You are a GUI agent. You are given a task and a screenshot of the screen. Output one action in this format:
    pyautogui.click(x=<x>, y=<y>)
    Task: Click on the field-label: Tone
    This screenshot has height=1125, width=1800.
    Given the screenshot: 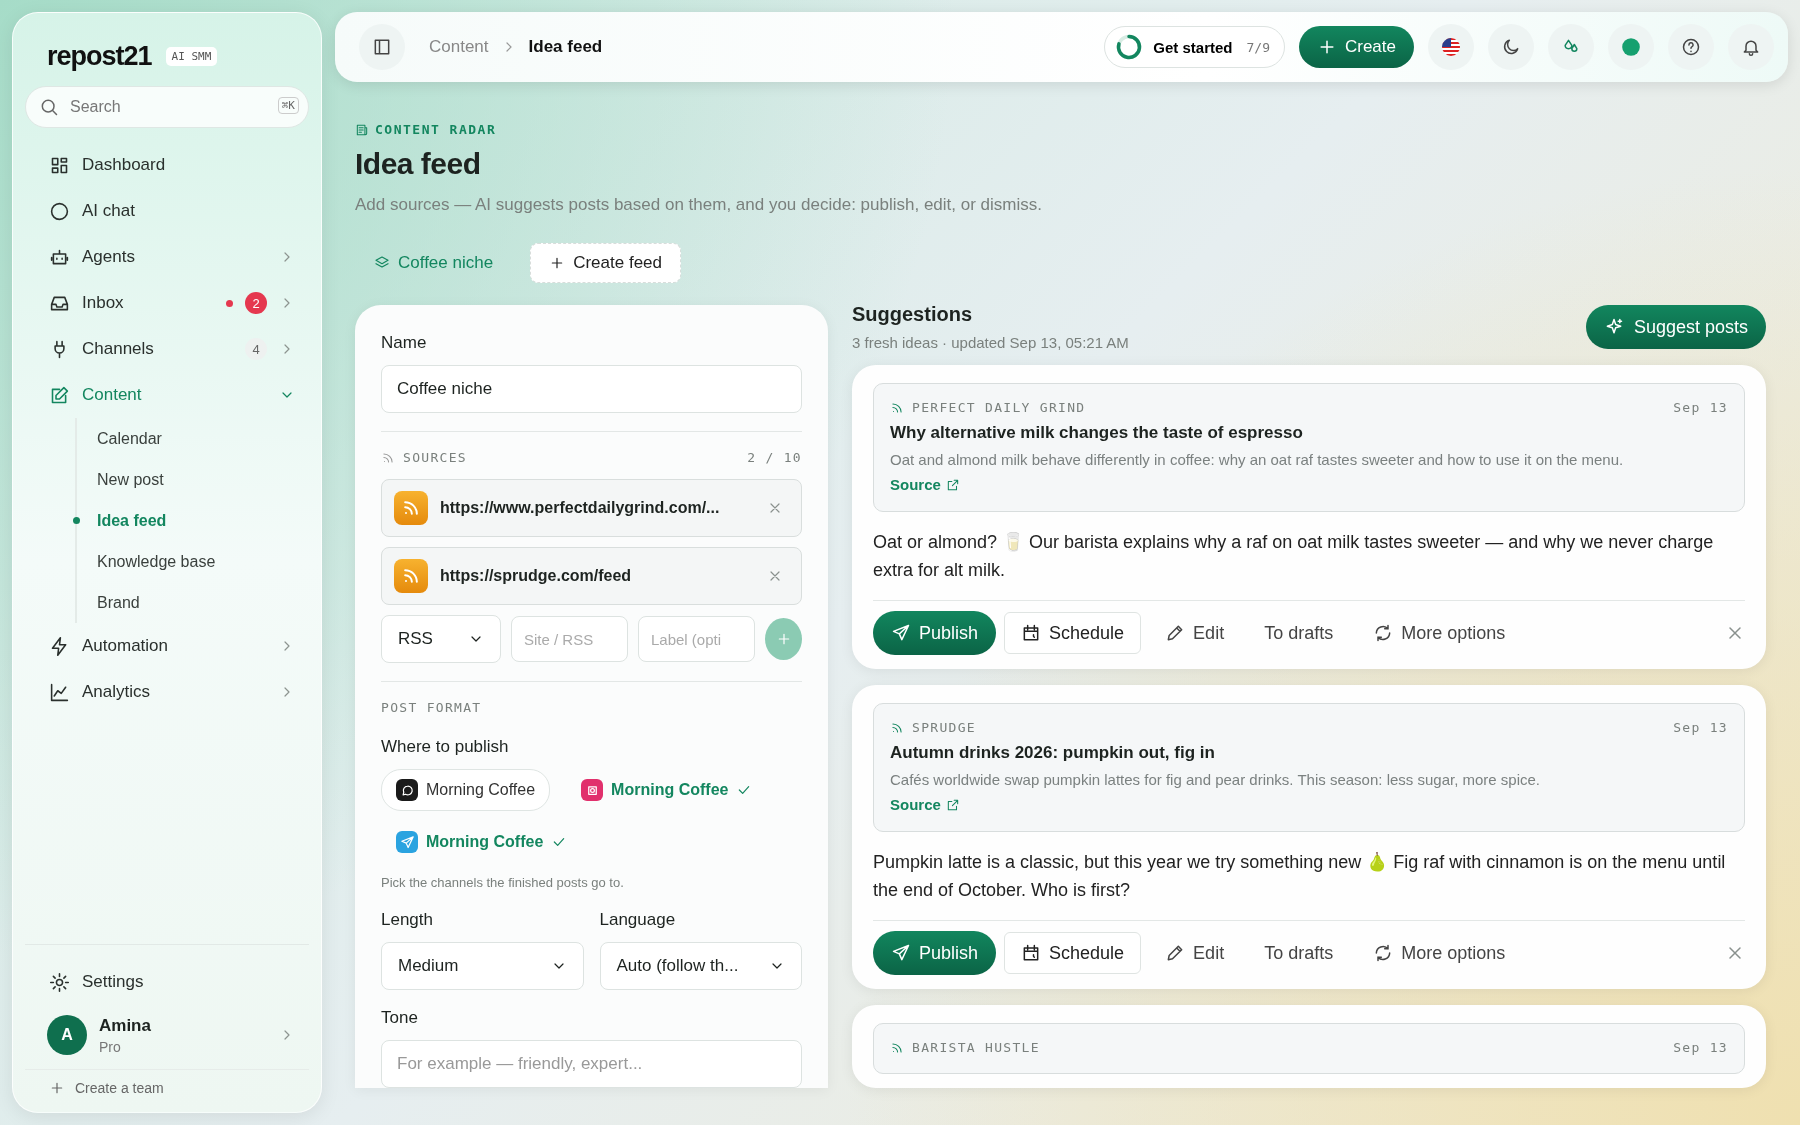 What is the action you would take?
    pyautogui.click(x=400, y=1018)
    